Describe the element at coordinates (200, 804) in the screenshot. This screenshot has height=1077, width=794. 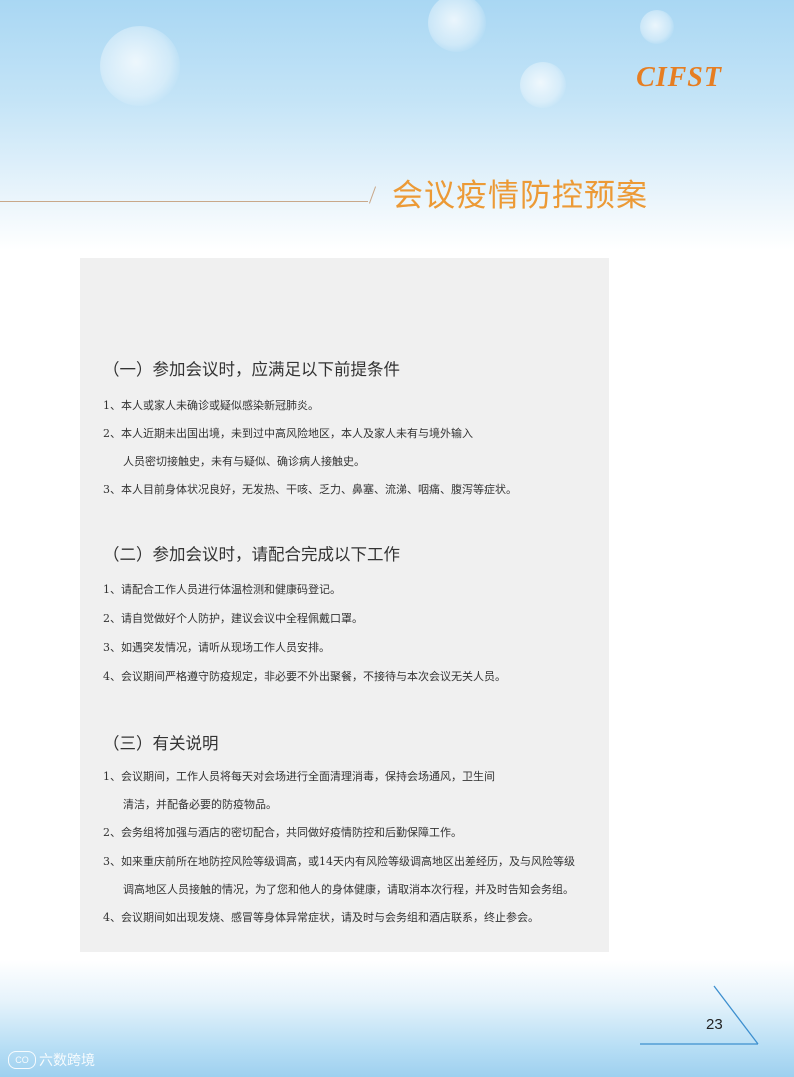
I see `section-3-item-continuation: 清洁，并配备必要的防疫物品。` at that location.